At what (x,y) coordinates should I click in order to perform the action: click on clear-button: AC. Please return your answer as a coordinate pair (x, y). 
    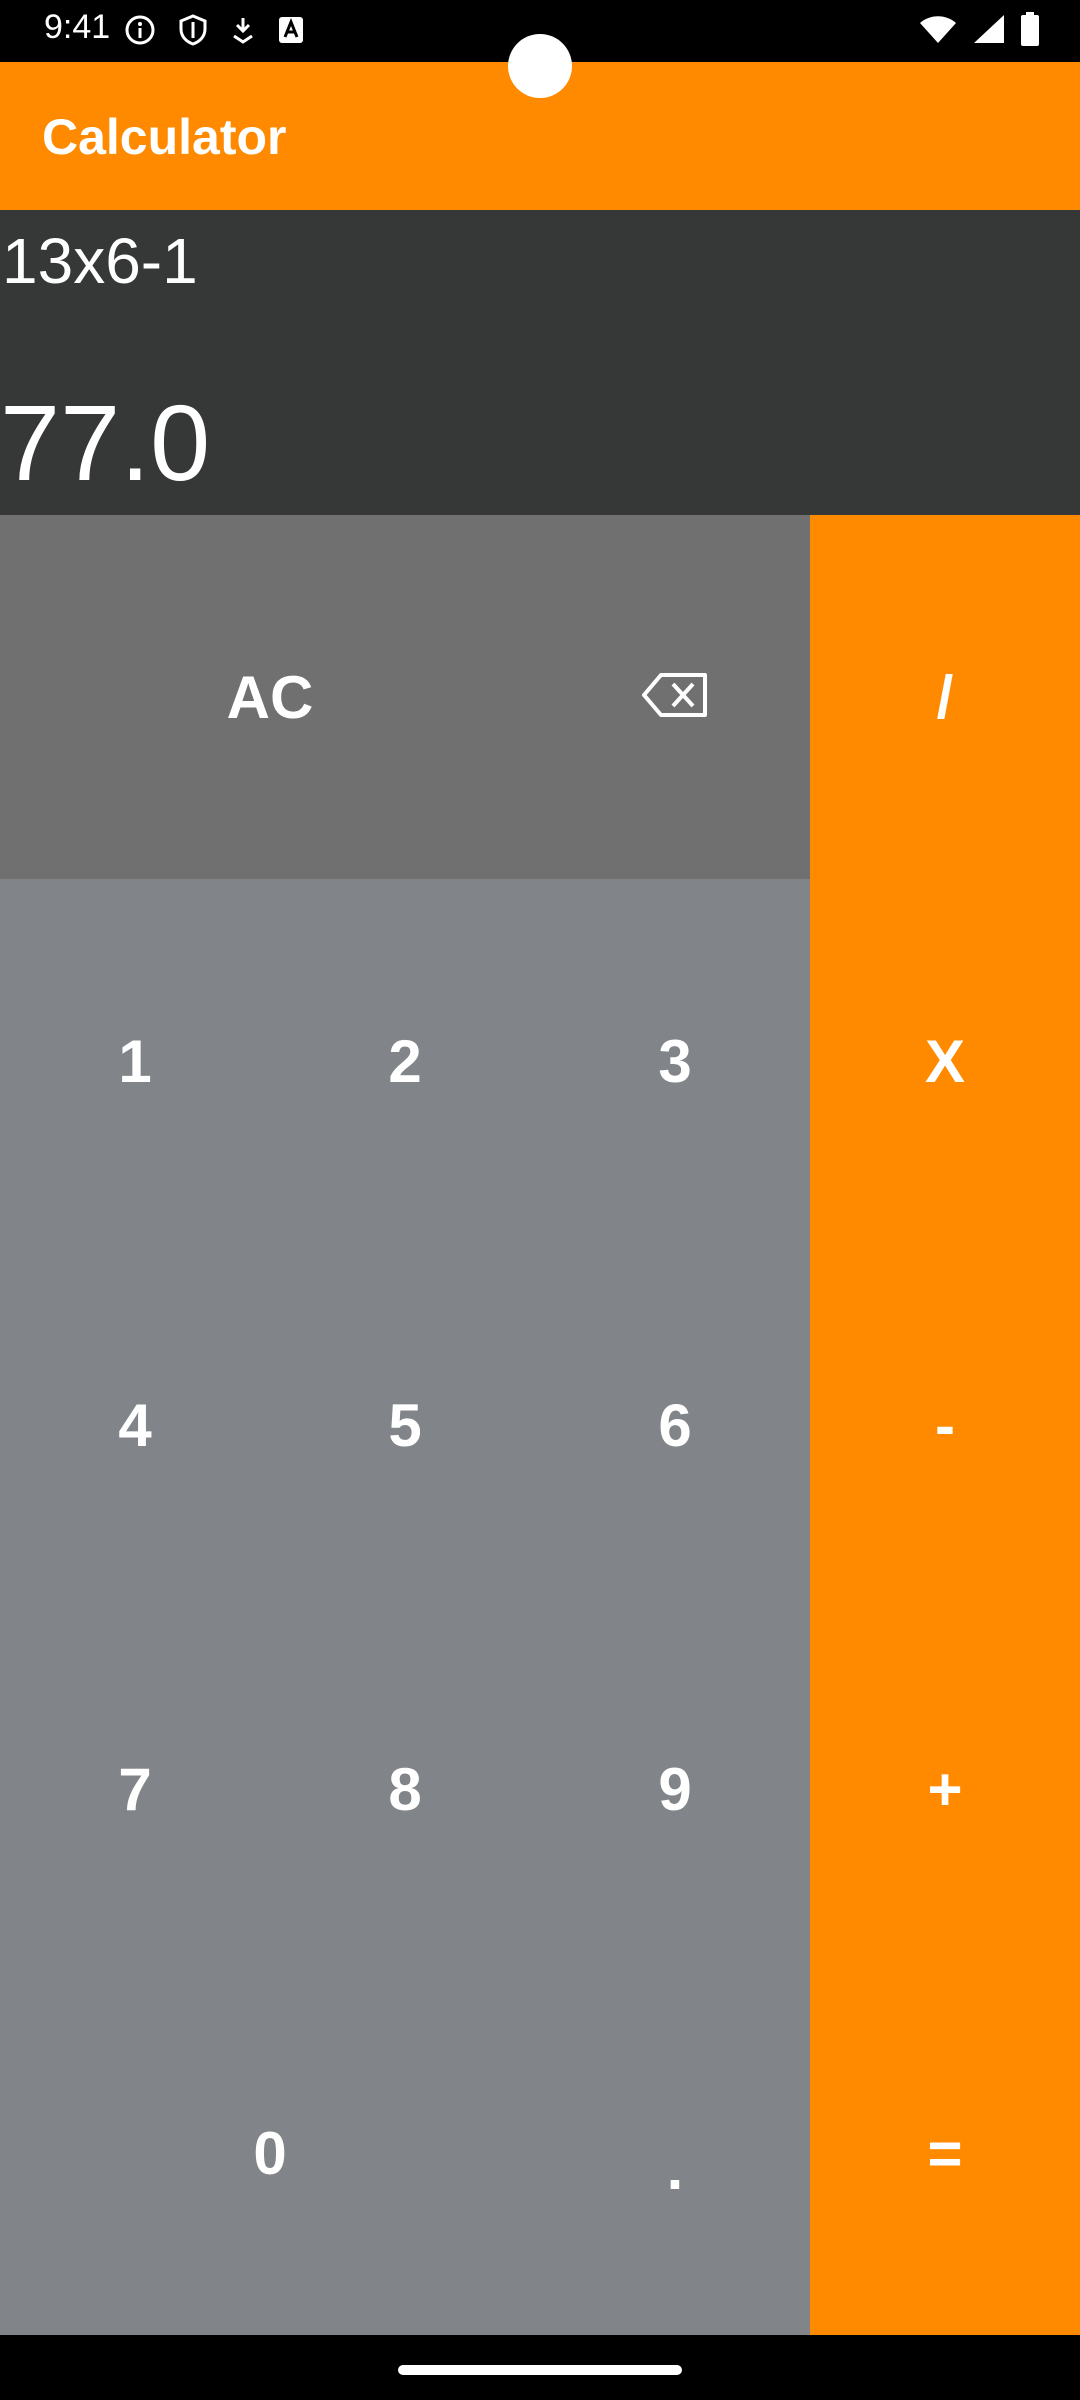
    Looking at the image, I should click on (270, 697).